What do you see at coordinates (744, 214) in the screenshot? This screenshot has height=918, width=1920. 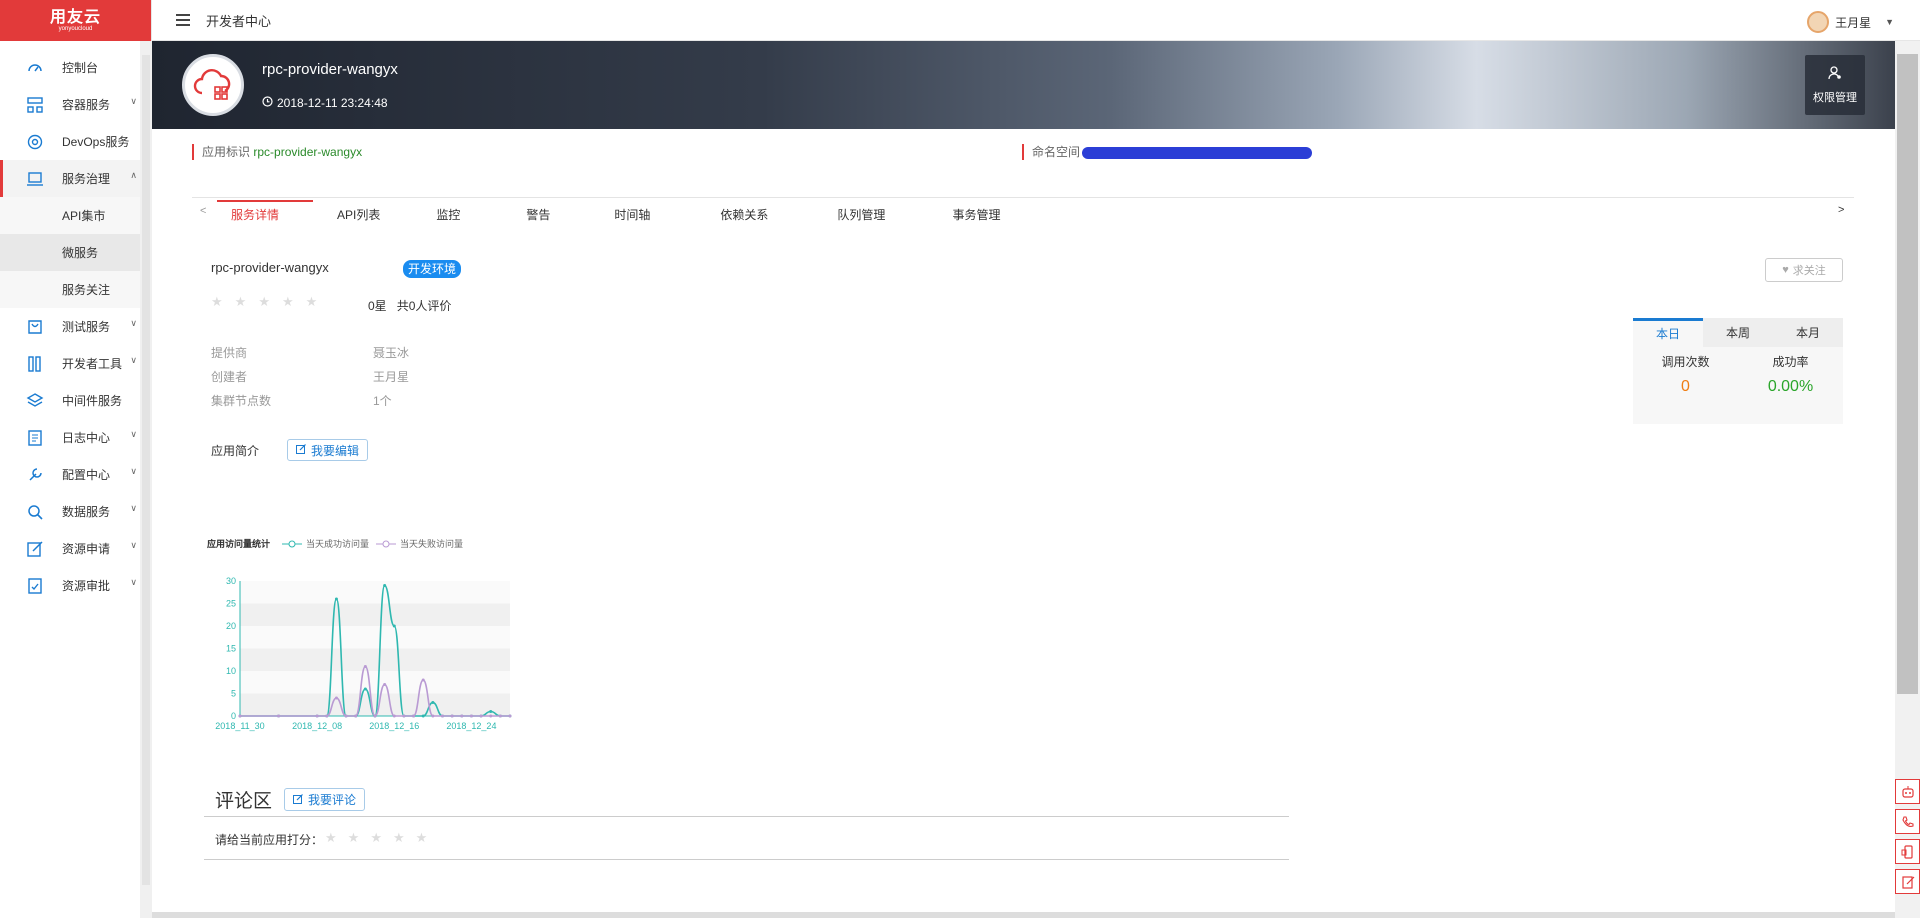 I see `tab-dependency: 依赖关系` at bounding box center [744, 214].